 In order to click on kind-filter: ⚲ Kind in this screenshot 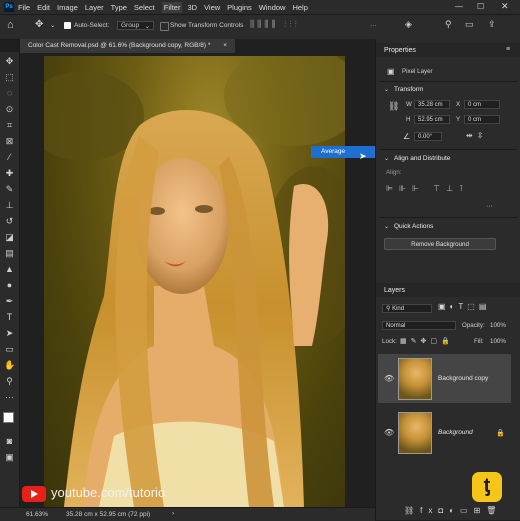, I will do `click(407, 308)`.